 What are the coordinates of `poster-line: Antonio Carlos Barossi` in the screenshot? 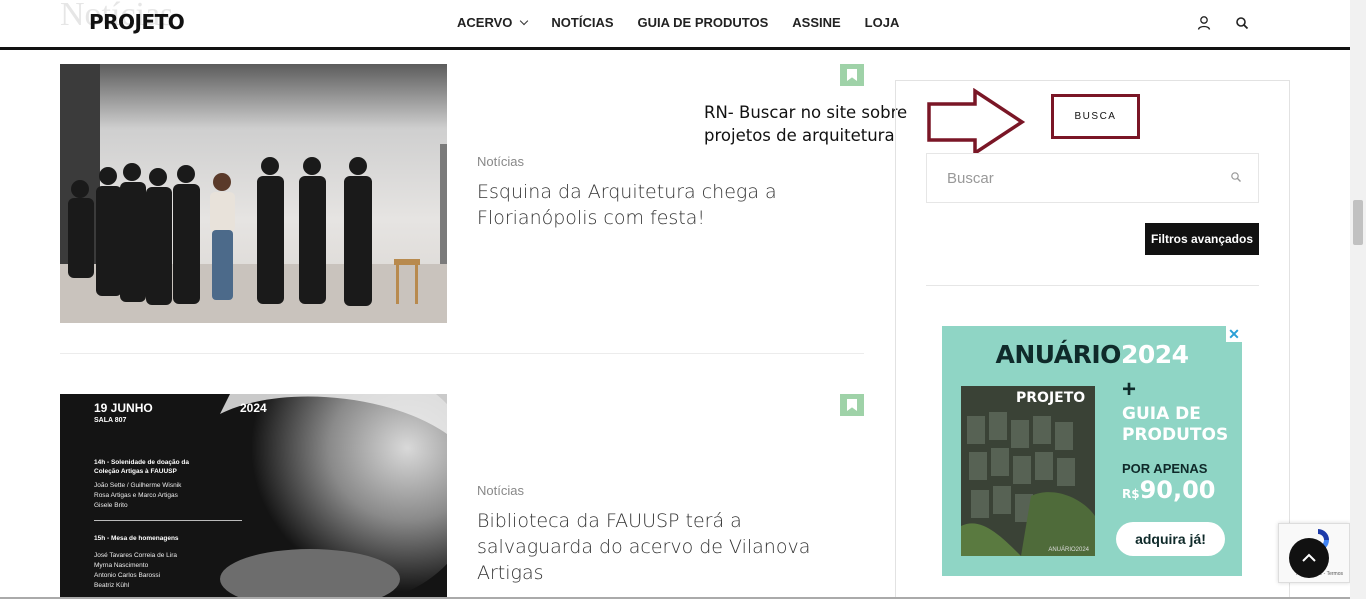 It's located at (127, 575).